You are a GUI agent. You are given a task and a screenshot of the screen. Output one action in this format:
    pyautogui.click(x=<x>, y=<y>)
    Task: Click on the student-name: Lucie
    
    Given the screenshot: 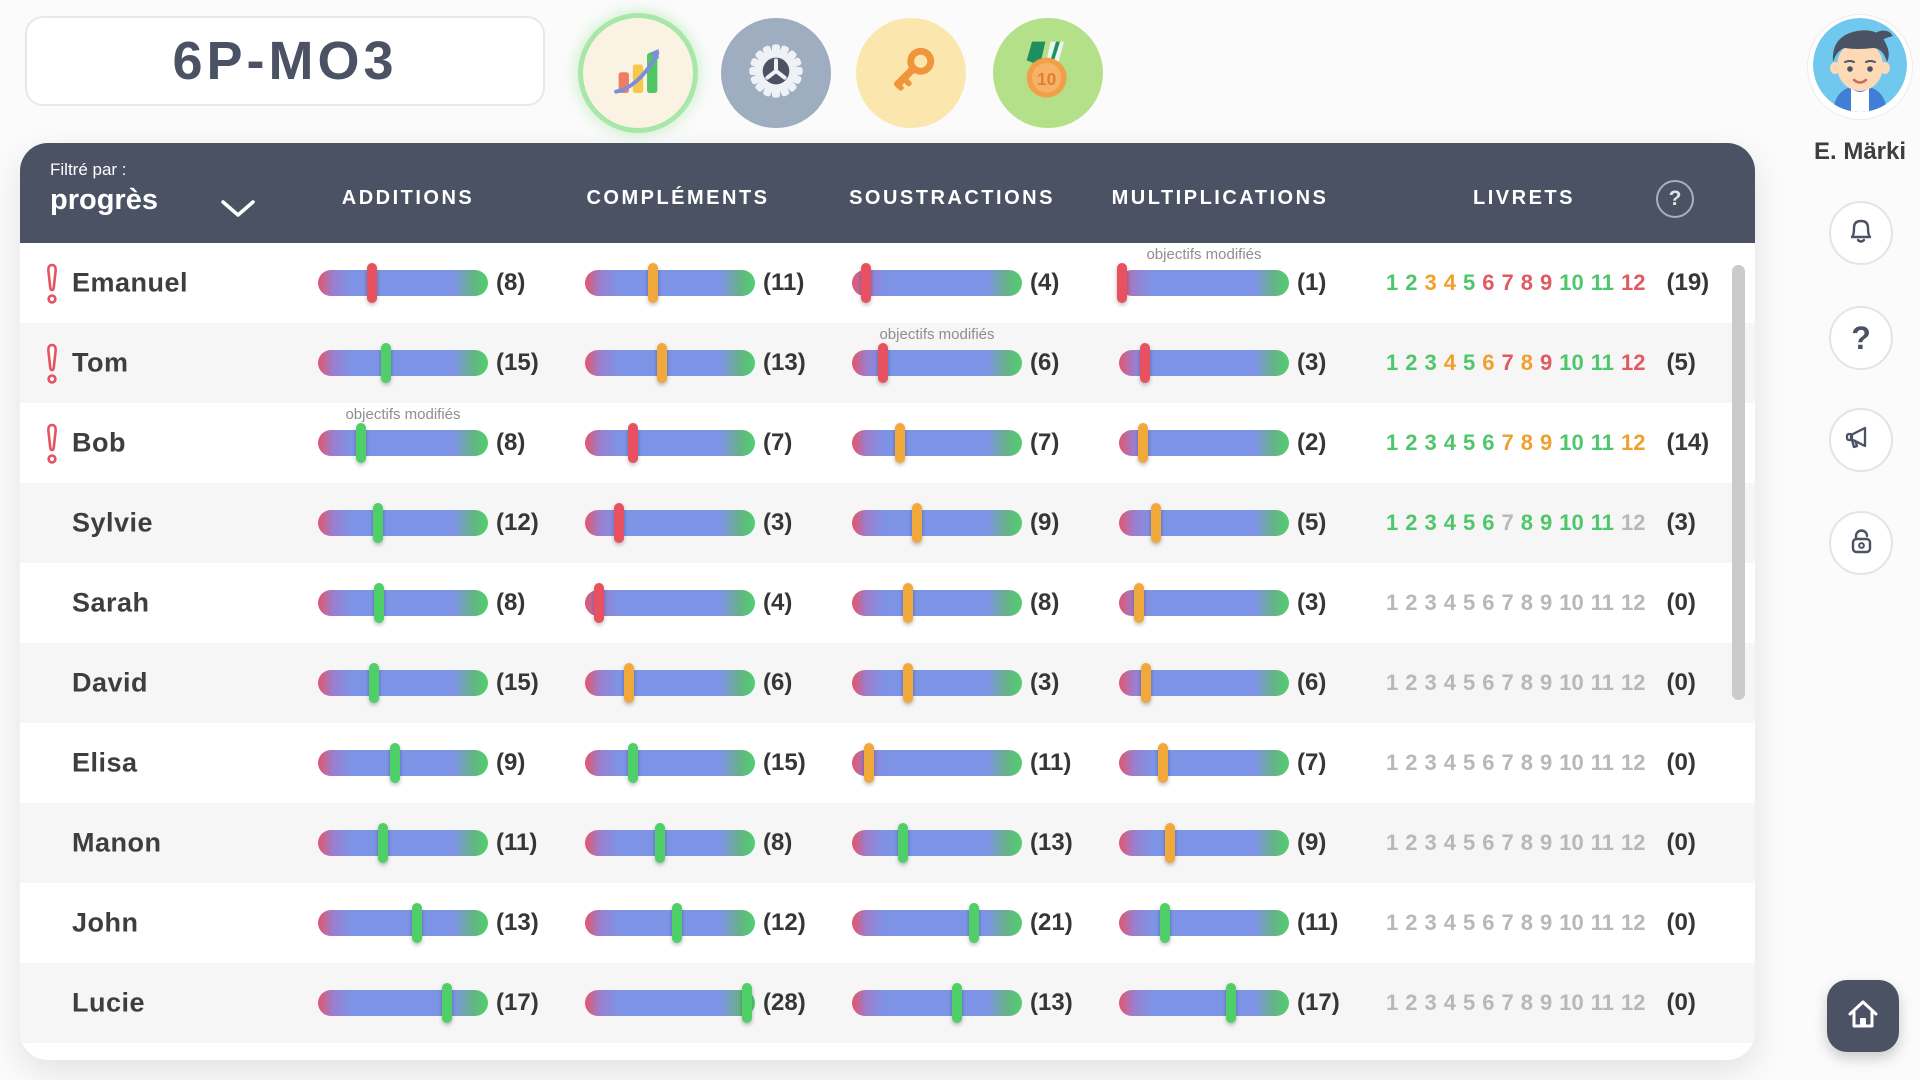 What is the action you would take?
    pyautogui.click(x=108, y=1003)
    